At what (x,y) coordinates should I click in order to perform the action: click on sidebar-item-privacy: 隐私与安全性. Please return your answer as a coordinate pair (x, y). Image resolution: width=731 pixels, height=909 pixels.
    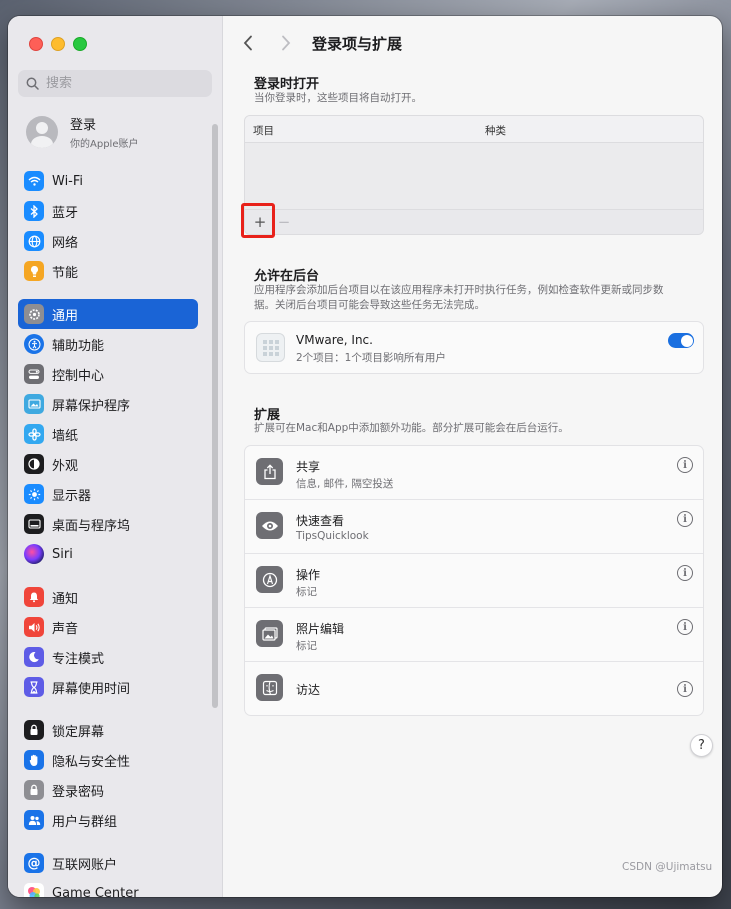
    Looking at the image, I should click on (108, 760).